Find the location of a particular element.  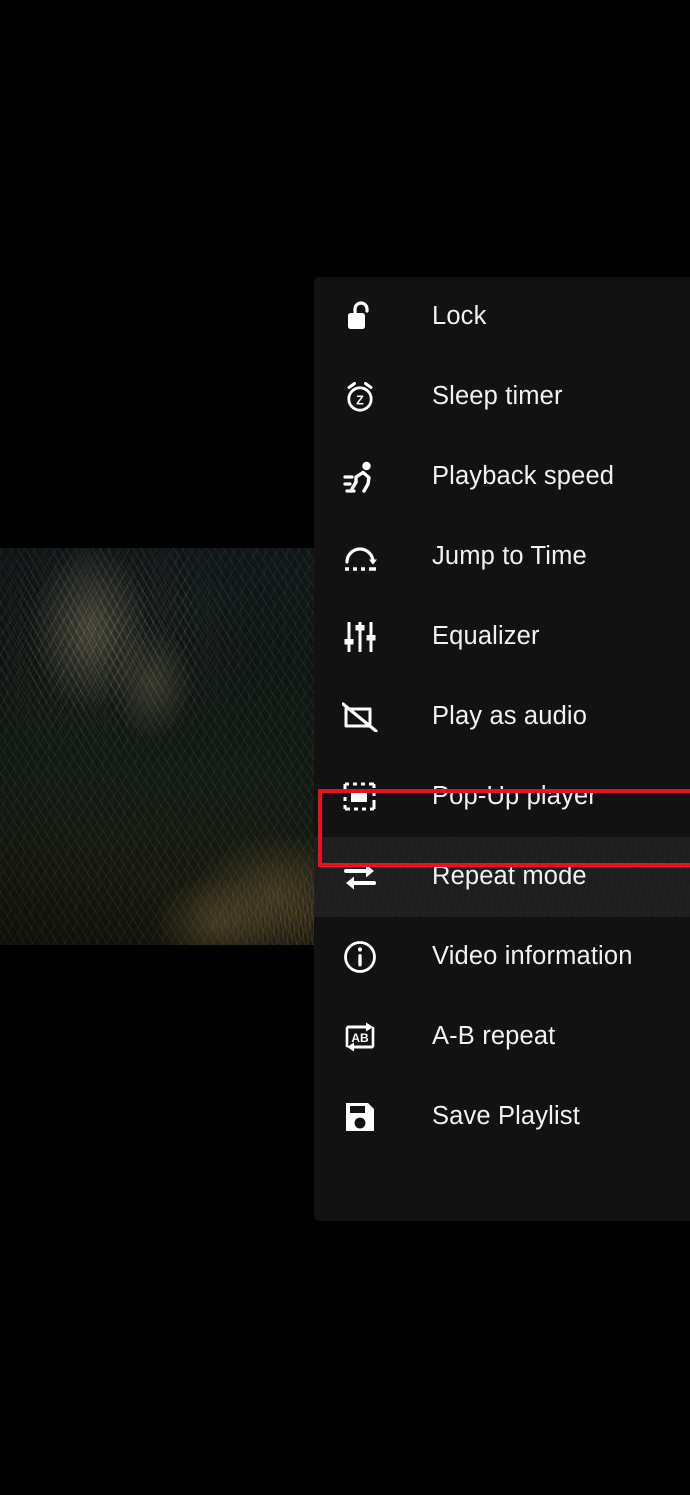

menu-item-play-as-audio: Play as audio is located at coordinates (502, 717).